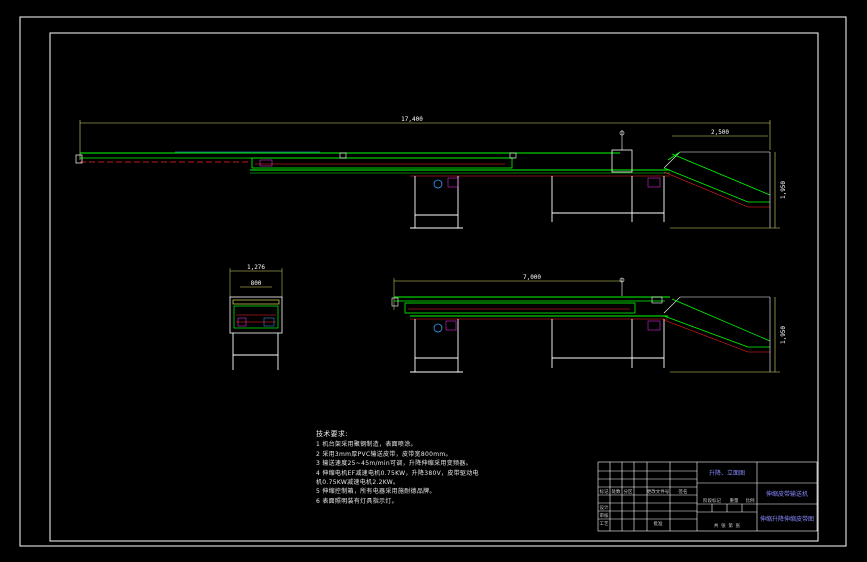  What do you see at coordinates (787, 519) in the screenshot?
I see `title-block-drawing: 伸缩升降伸缩皮带图` at bounding box center [787, 519].